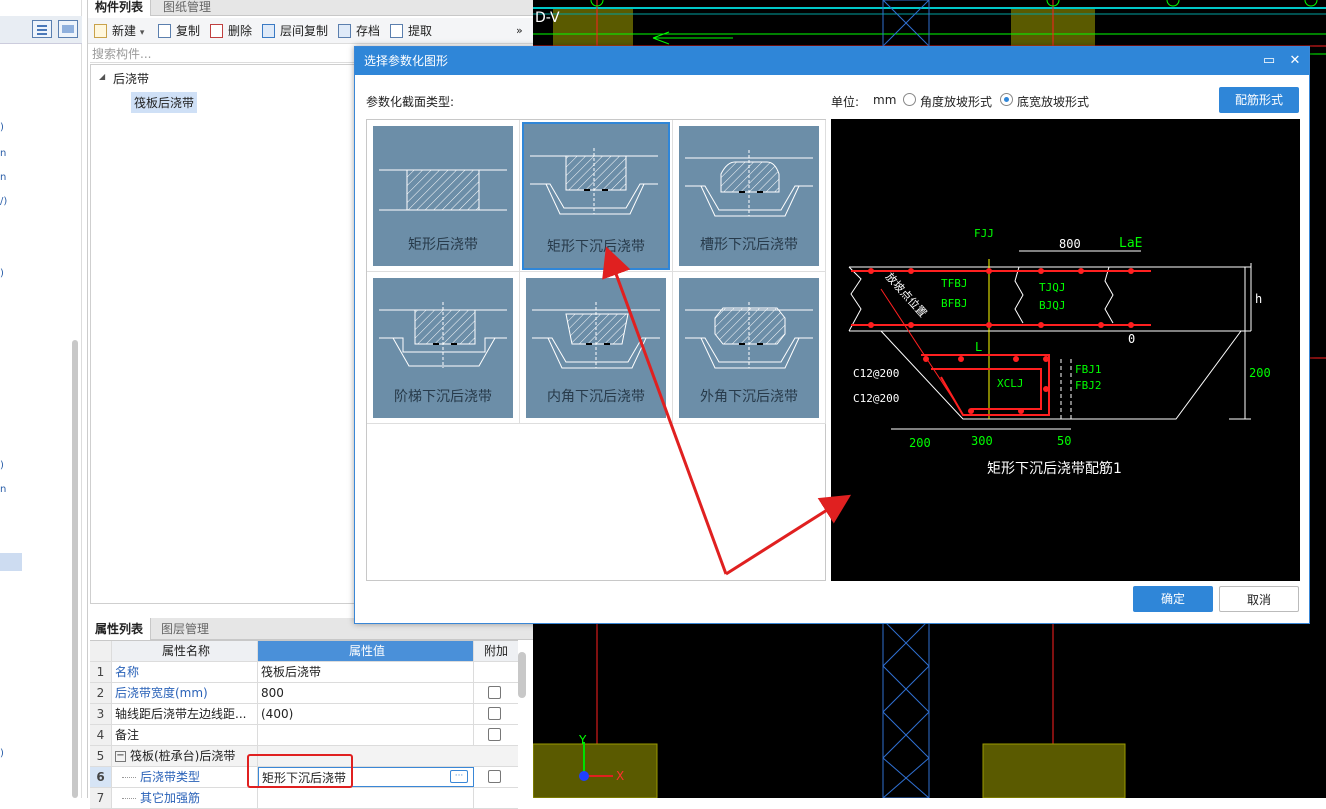 The height and width of the screenshot is (809, 1326). What do you see at coordinates (596, 196) in the screenshot?
I see `shape-option-sink-rect: 矩形下沉后浇带` at bounding box center [596, 196].